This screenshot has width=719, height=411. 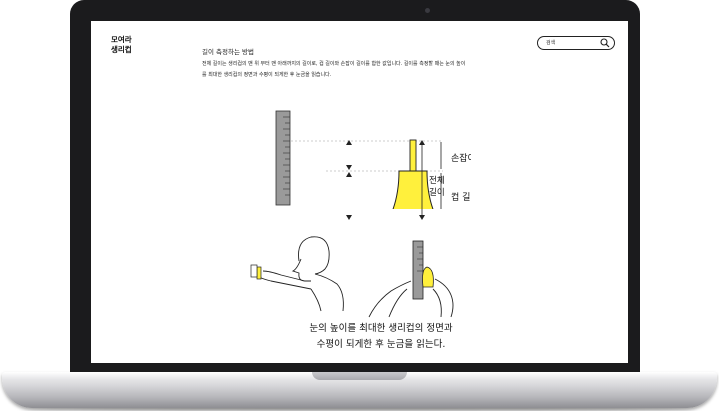 What do you see at coordinates (228, 52) in the screenshot?
I see `section-title: 길이 측정하는 방법` at bounding box center [228, 52].